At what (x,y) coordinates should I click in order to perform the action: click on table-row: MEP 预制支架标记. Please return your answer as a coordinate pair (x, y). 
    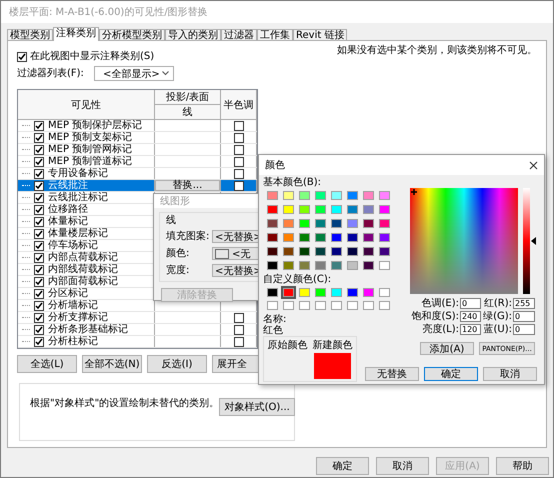
    Looking at the image, I should click on (137, 138).